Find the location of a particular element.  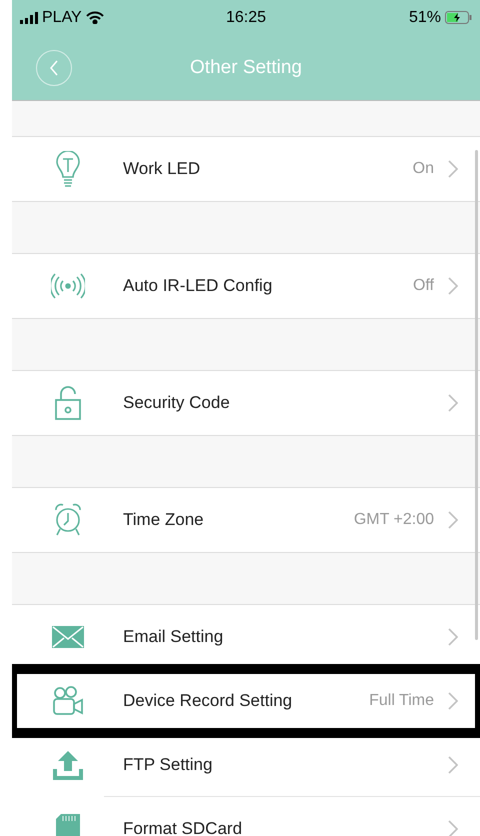

setting-row: Device Record Setting Full Time is located at coordinates (246, 701).